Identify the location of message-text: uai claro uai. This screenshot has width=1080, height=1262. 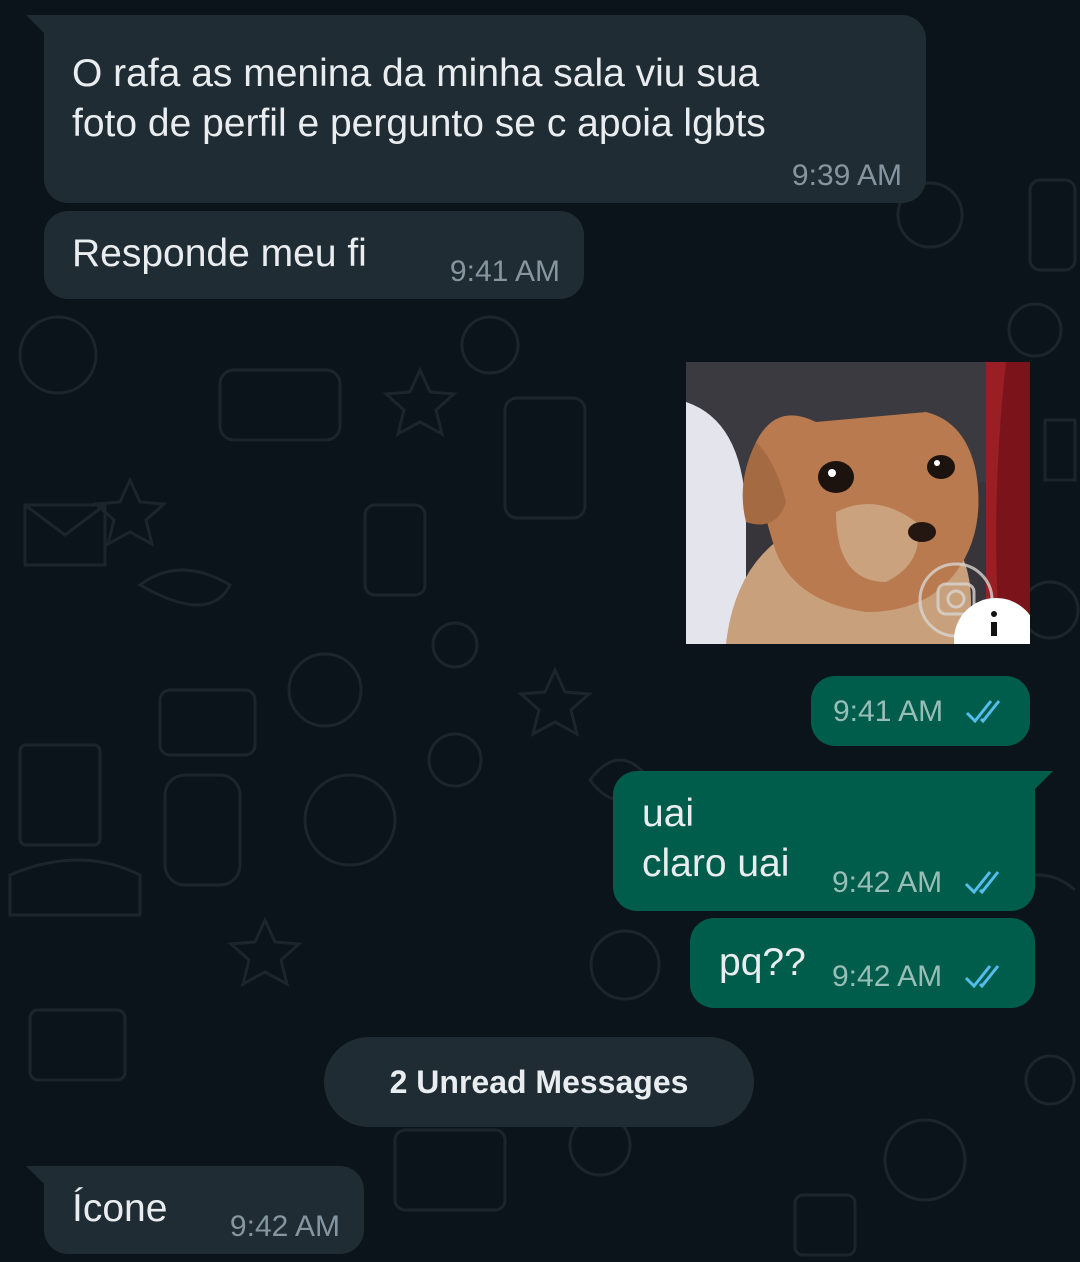
(716, 838).